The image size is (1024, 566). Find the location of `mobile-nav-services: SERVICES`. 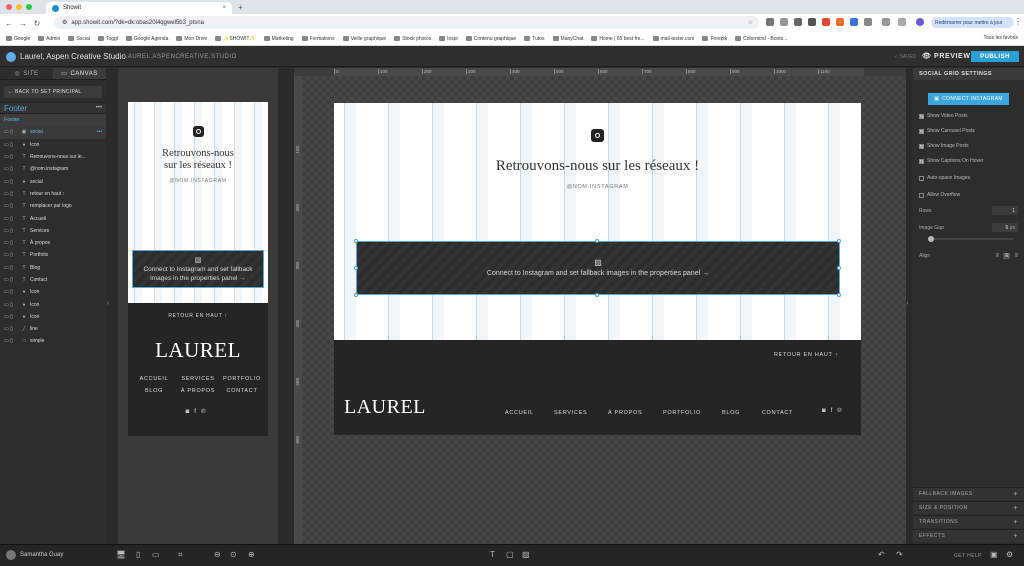

mobile-nav-services: SERVICES is located at coordinates (198, 379).